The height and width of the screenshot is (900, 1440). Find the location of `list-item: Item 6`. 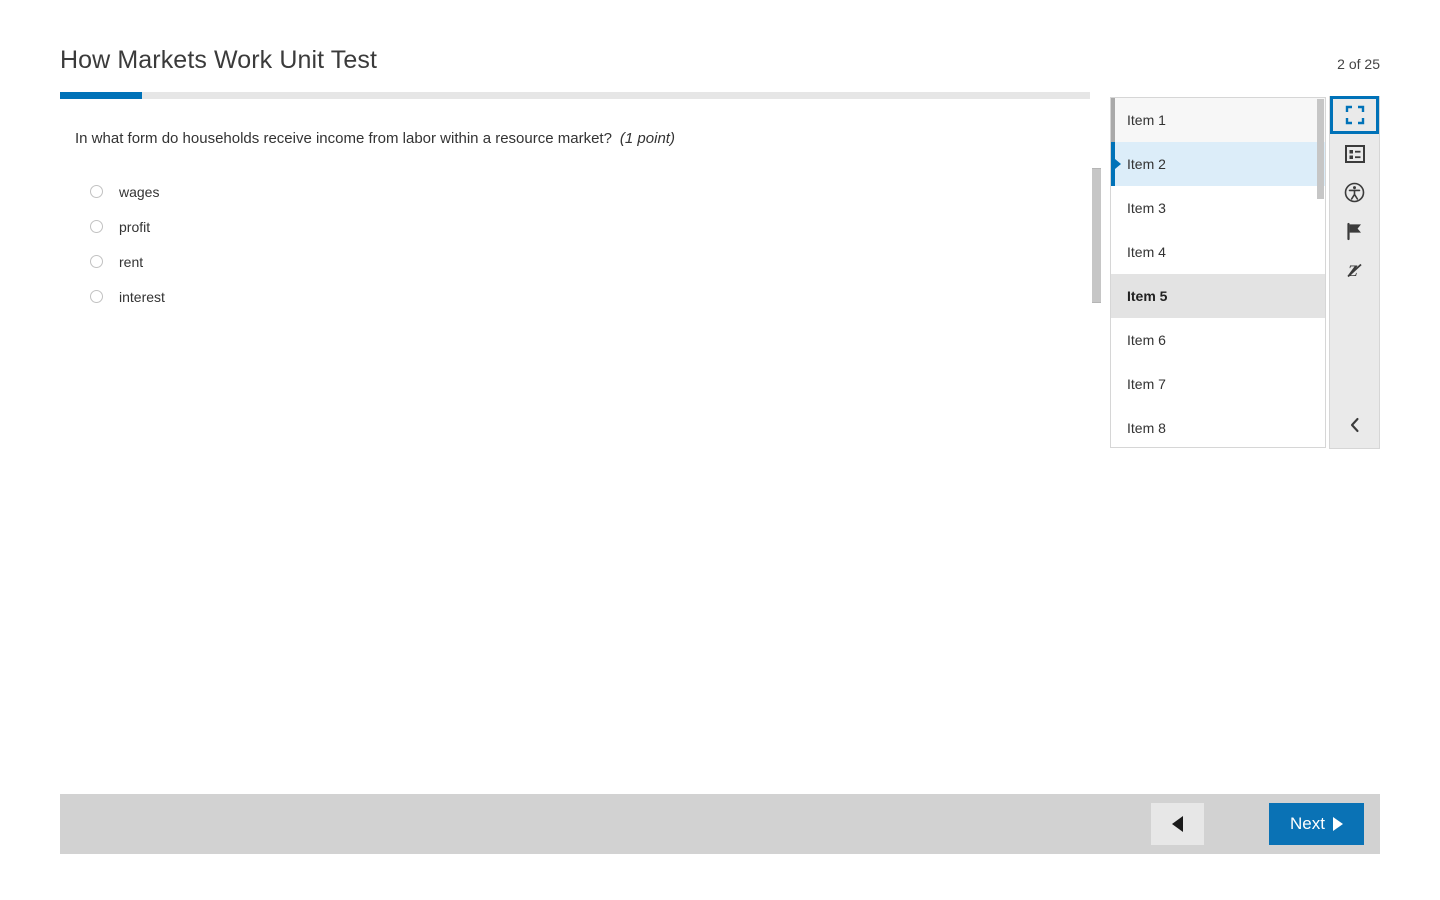

list-item: Item 6 is located at coordinates (1218, 340).